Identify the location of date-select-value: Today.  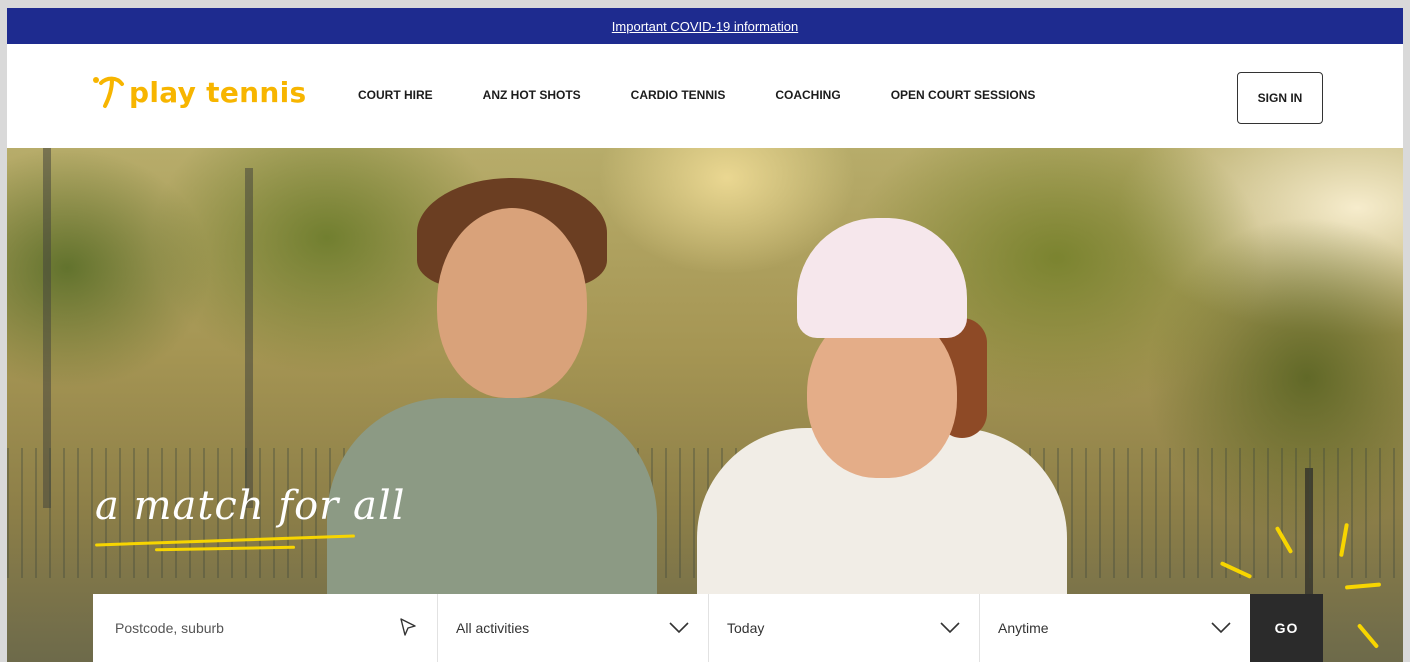
(746, 628).